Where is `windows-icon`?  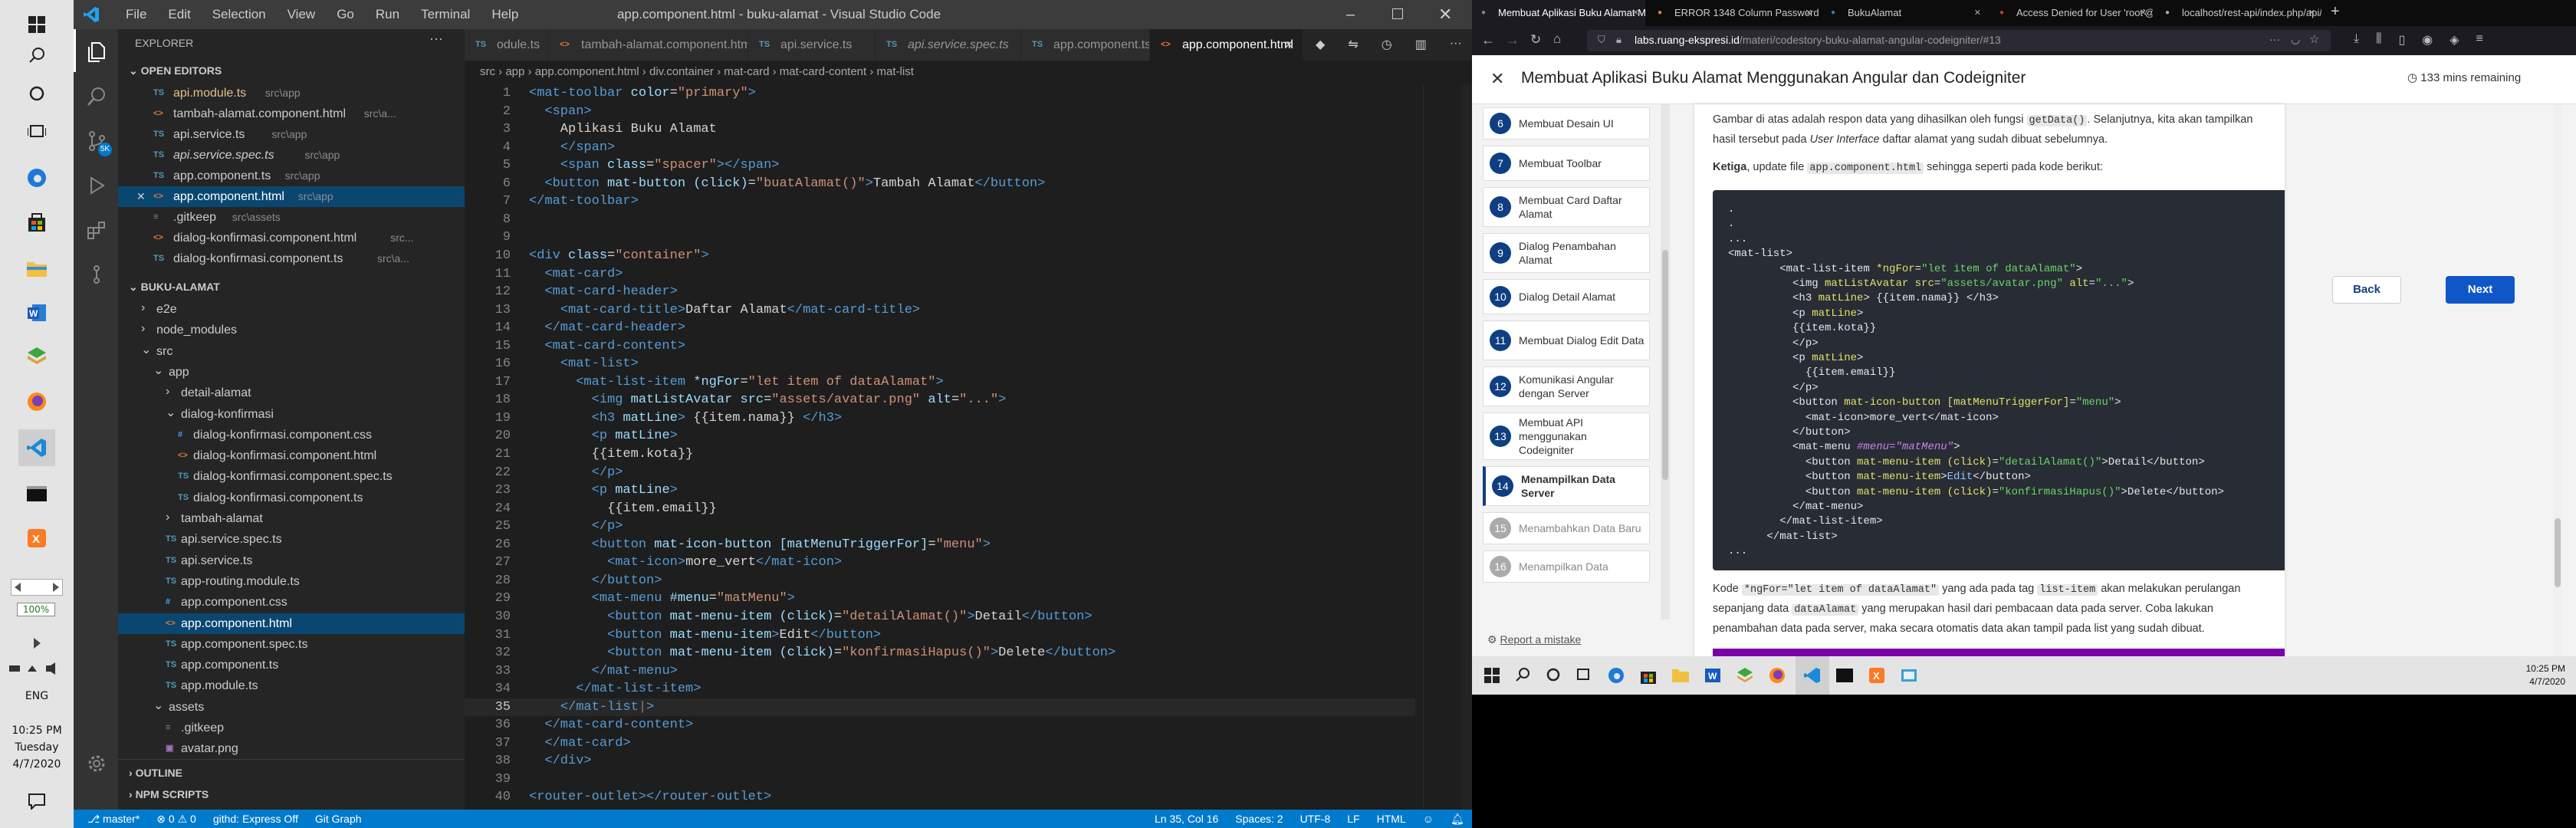 windows-icon is located at coordinates (1492, 677).